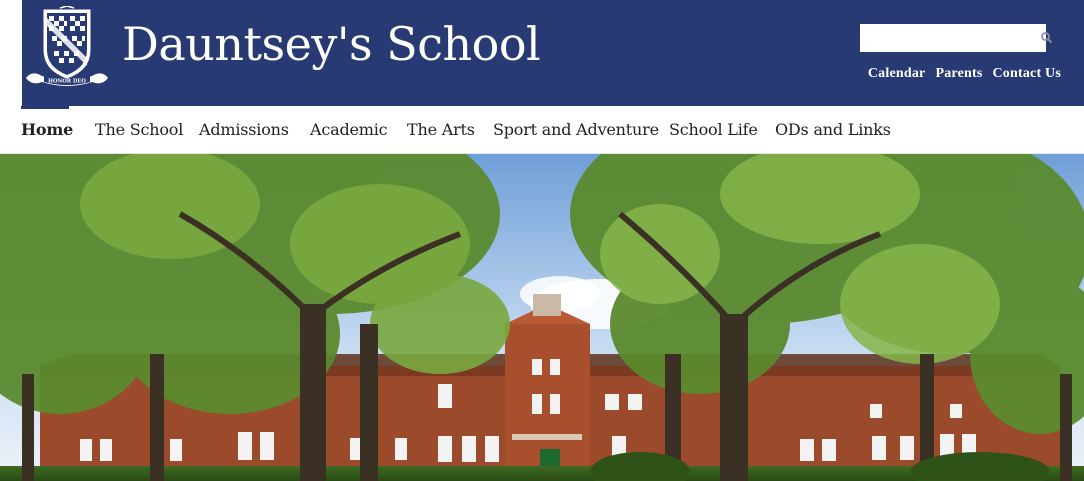 The height and width of the screenshot is (481, 1084). What do you see at coordinates (441, 129) in the screenshot?
I see `nav-item-the-arts: The Arts` at bounding box center [441, 129].